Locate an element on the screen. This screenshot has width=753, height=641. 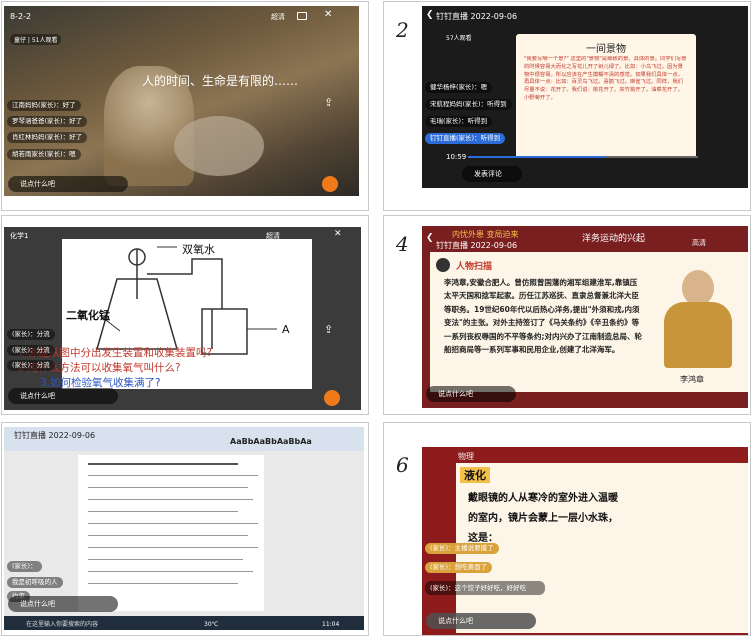
comment-2: 我是初呼吸的人 is located at coordinates (35, 582).